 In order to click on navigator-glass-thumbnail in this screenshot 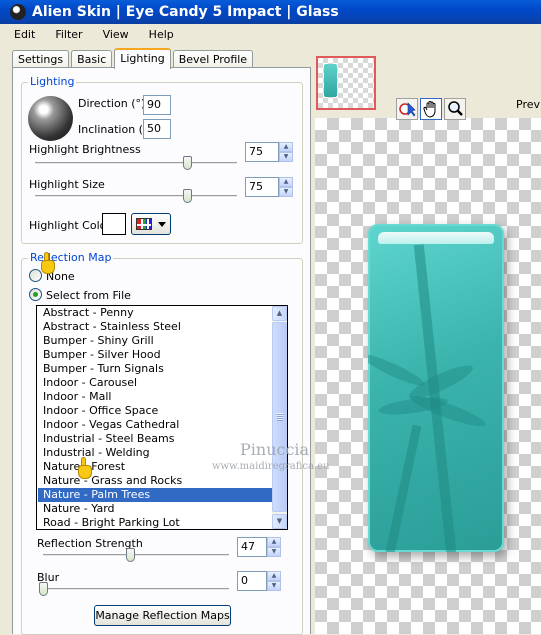, I will do `click(330, 80)`.